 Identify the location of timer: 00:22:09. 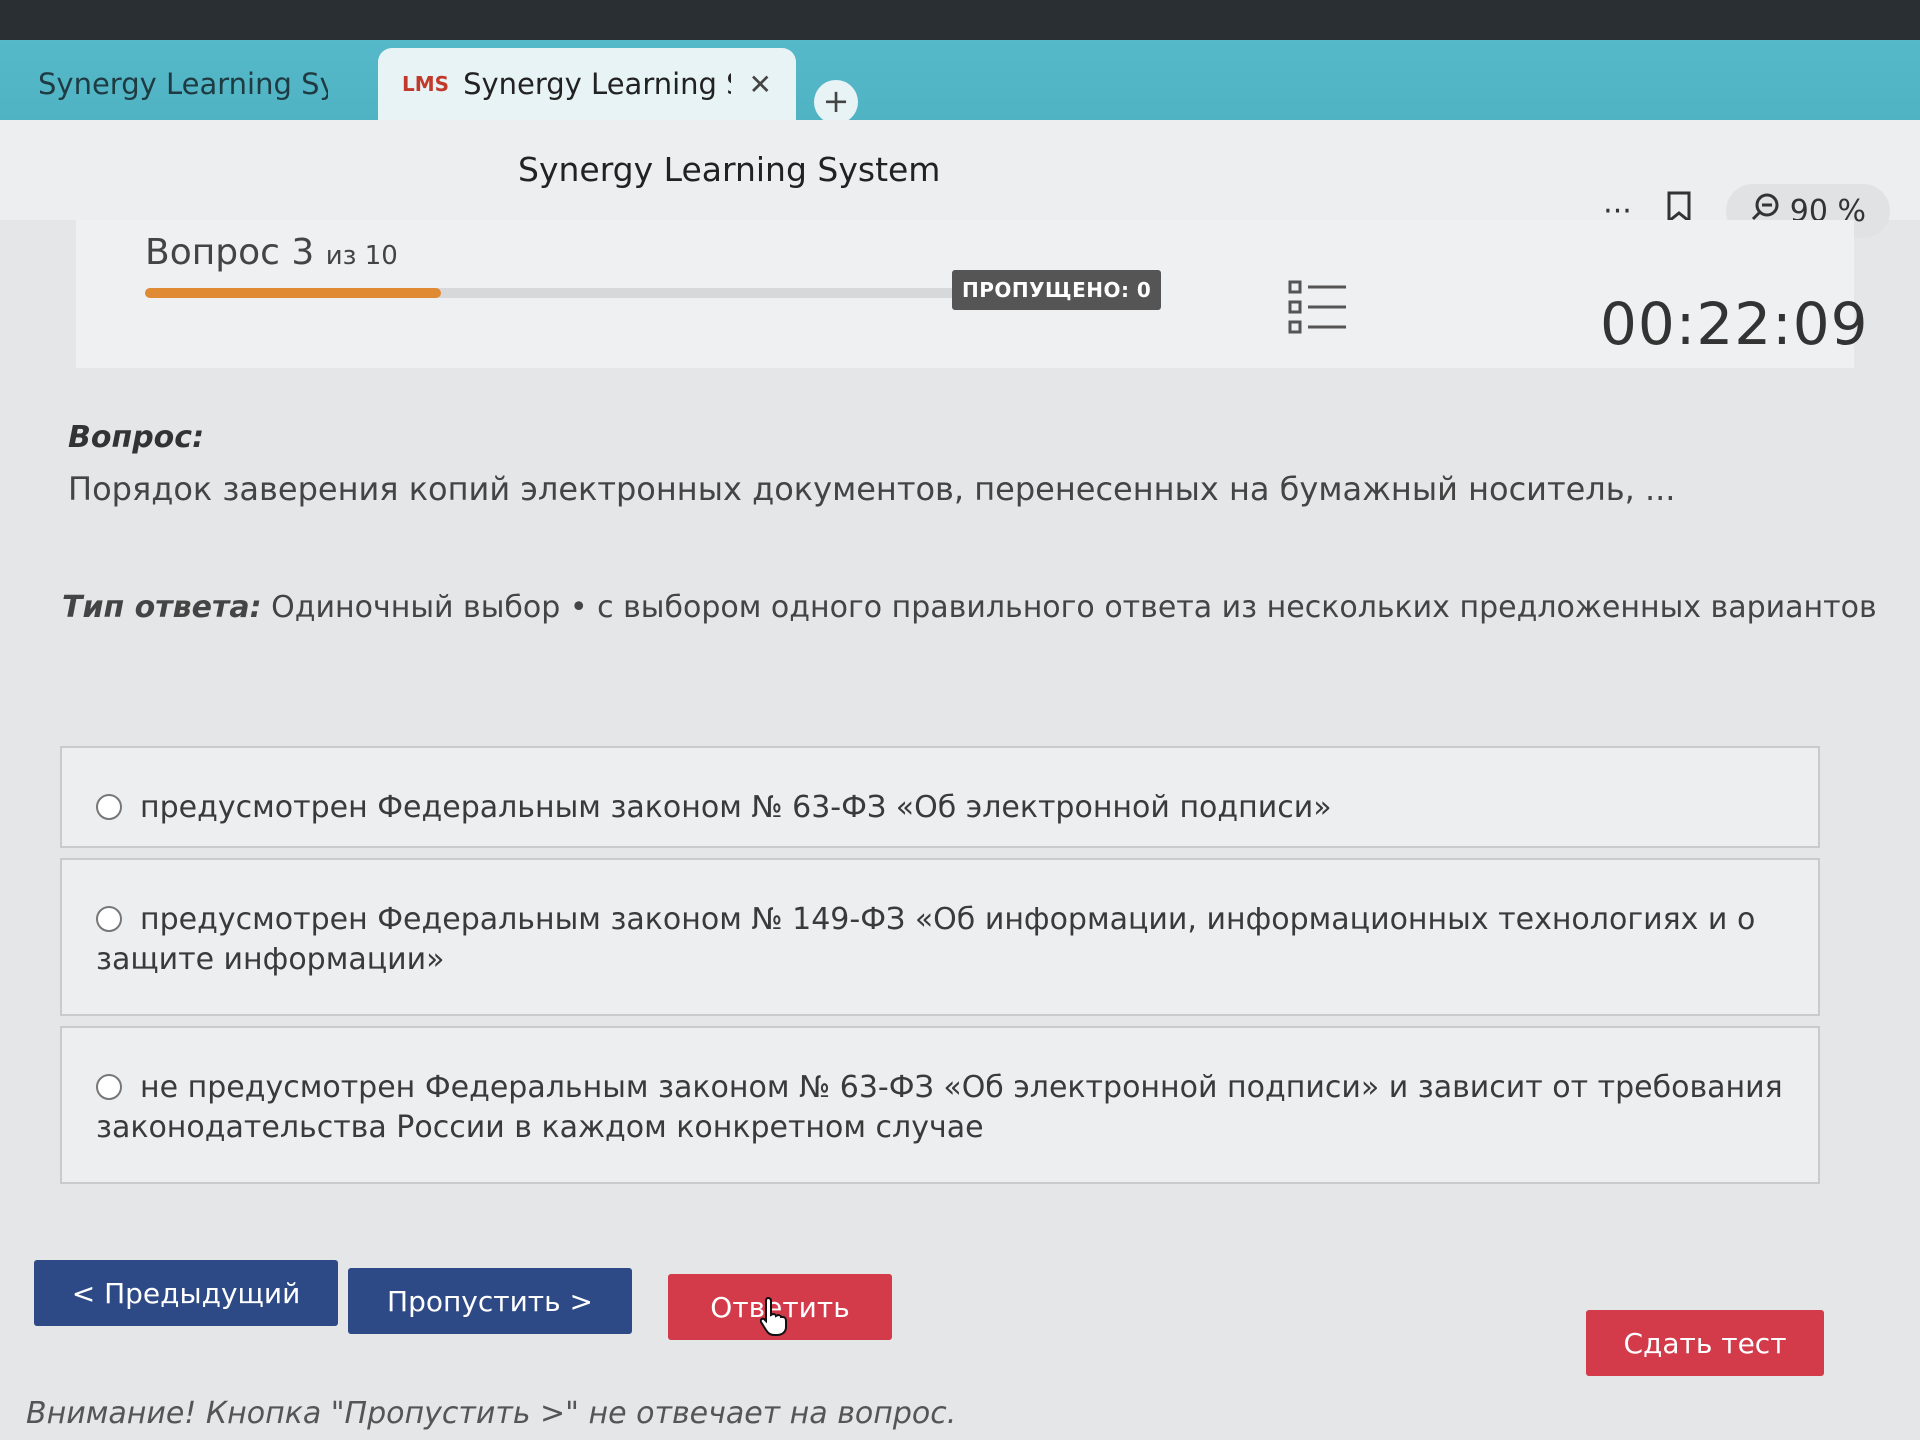
(1734, 324).